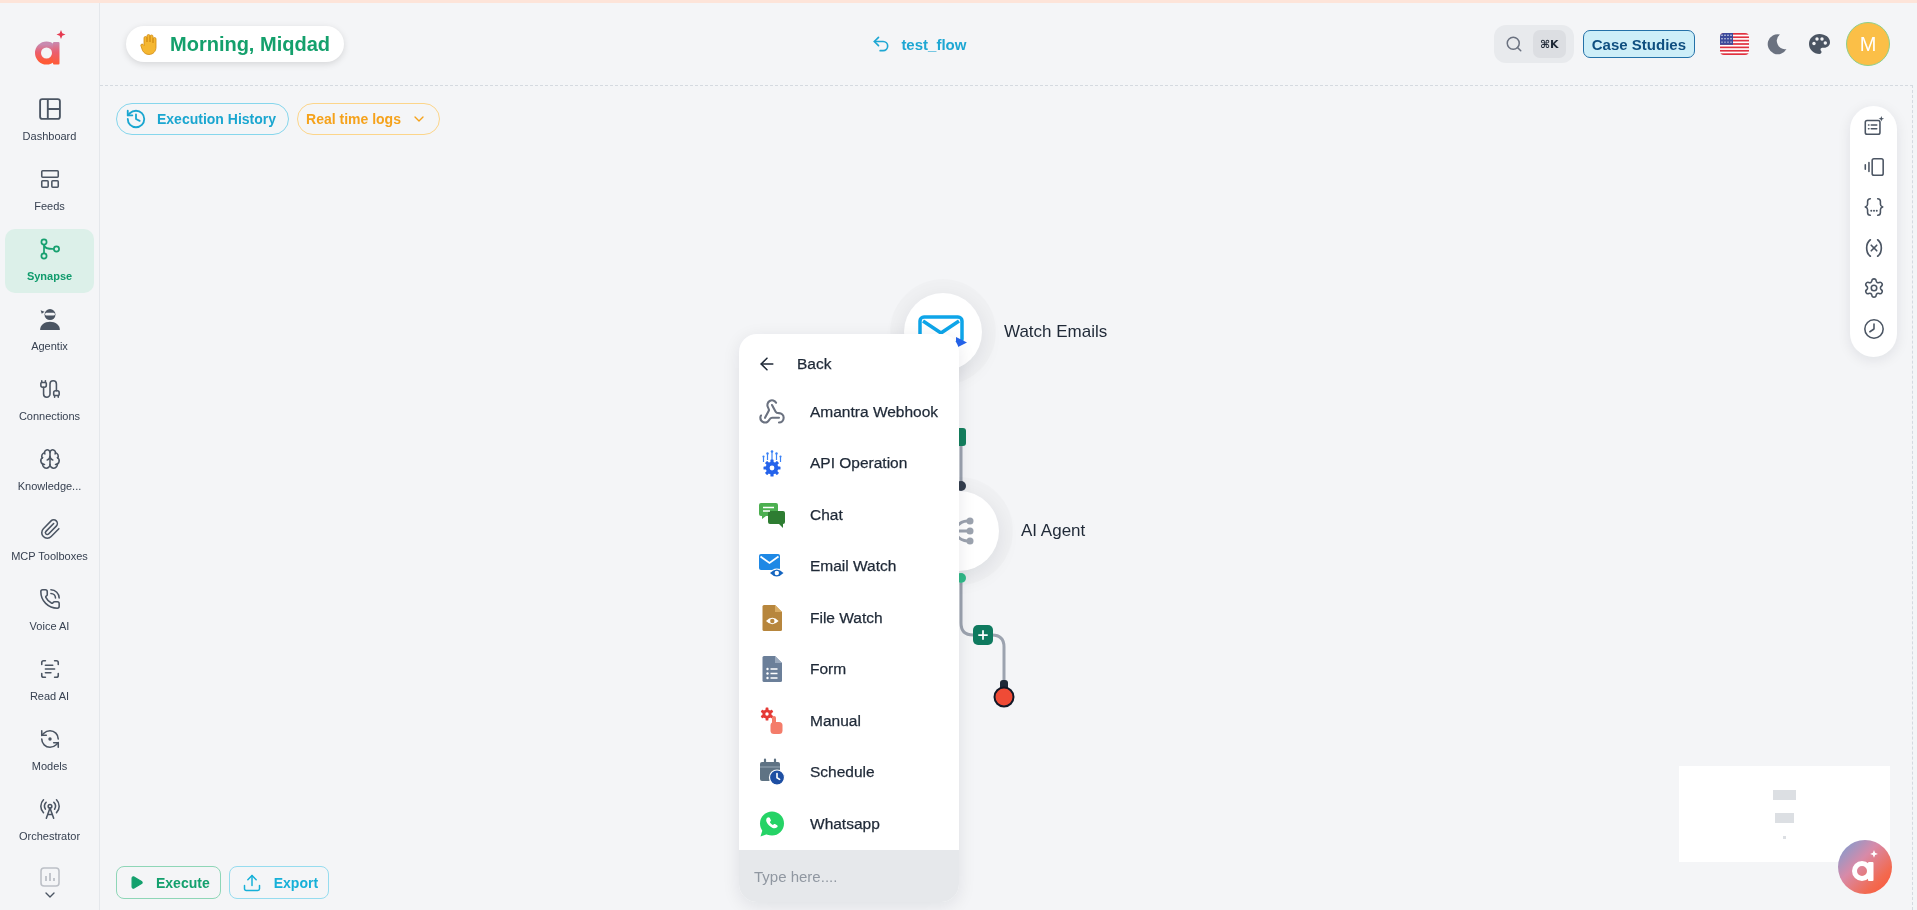 This screenshot has height=910, width=1917. I want to click on refresh-icon, so click(49, 739).